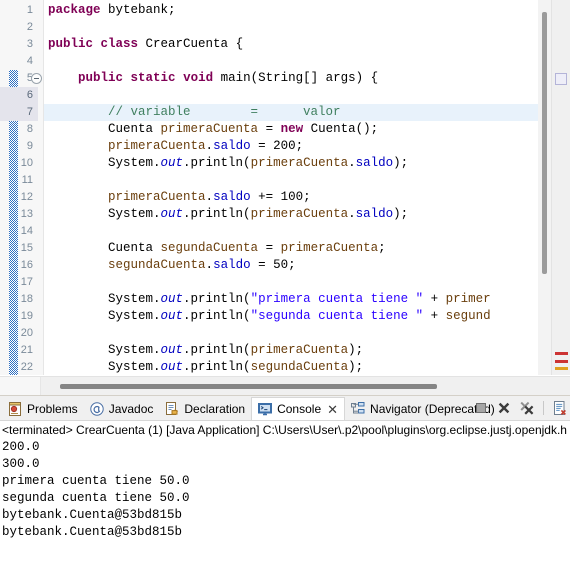  What do you see at coordinates (307, 78) in the screenshot?
I see `code-line: public static void main(String[] args) {` at bounding box center [307, 78].